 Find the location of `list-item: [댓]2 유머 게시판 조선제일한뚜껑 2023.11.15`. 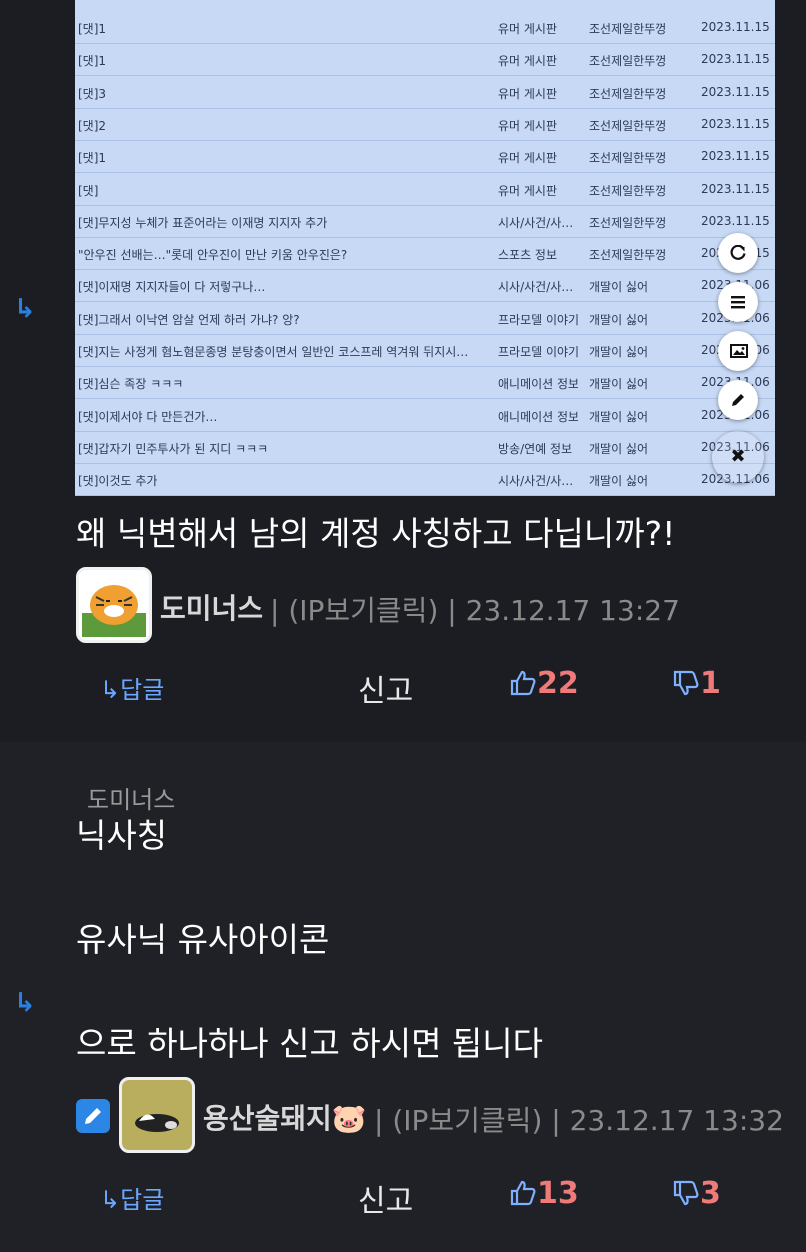

list-item: [댓]2 유머 게시판 조선제일한뚜껑 2023.11.15 is located at coordinates (425, 124).